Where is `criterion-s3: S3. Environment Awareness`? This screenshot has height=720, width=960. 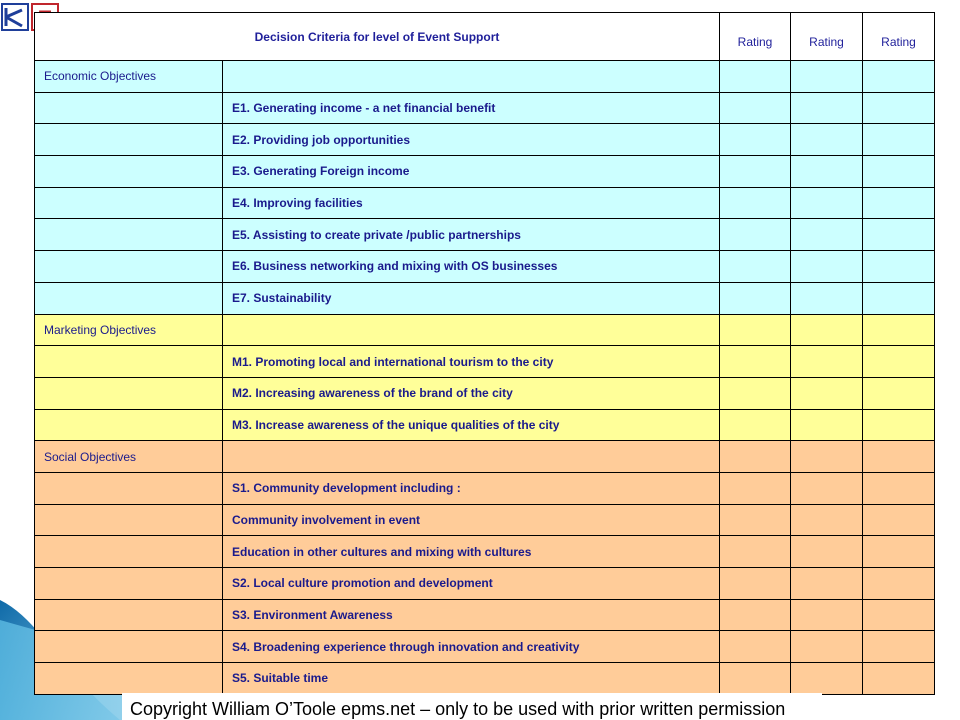 criterion-s3: S3. Environment Awareness is located at coordinates (471, 615).